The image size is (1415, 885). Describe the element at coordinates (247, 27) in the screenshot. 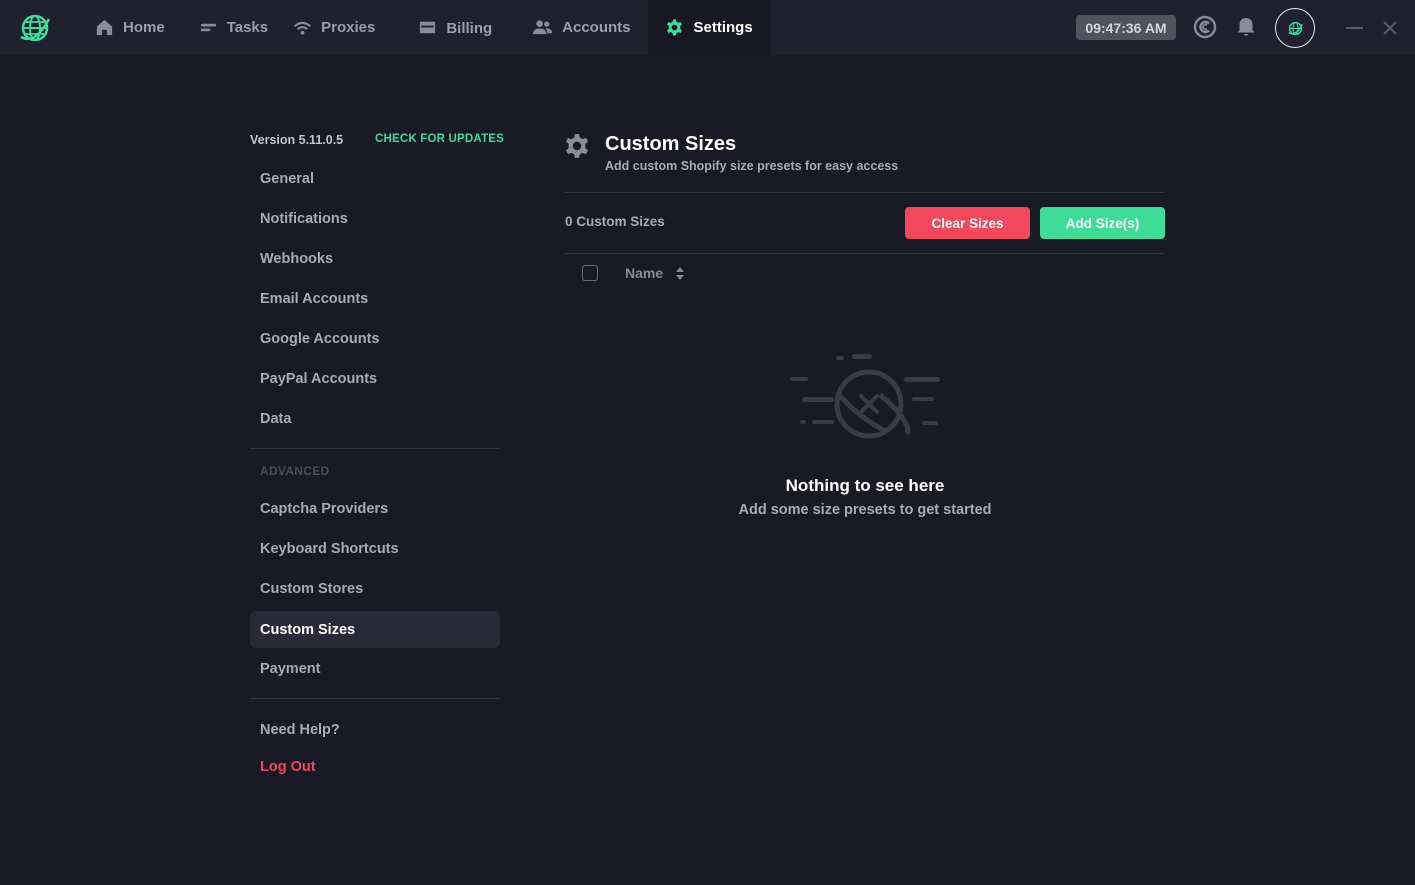

I see `nav-tasks-label: Tasks` at that location.